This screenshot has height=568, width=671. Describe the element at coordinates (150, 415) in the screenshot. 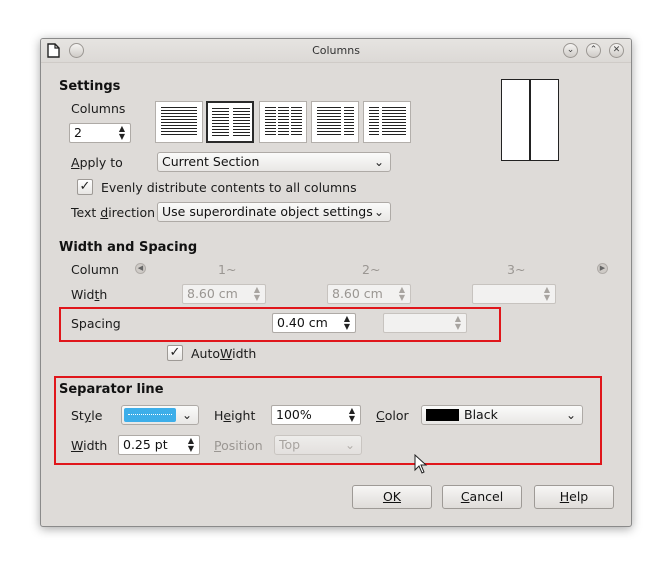

I see `line-style-swatch` at that location.